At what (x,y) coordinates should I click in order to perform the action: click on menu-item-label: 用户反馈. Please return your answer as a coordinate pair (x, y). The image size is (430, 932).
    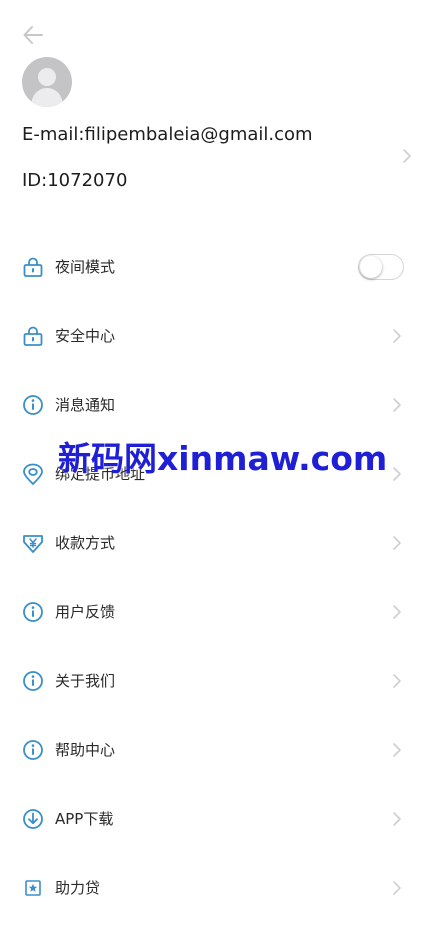
    Looking at the image, I should click on (85, 612).